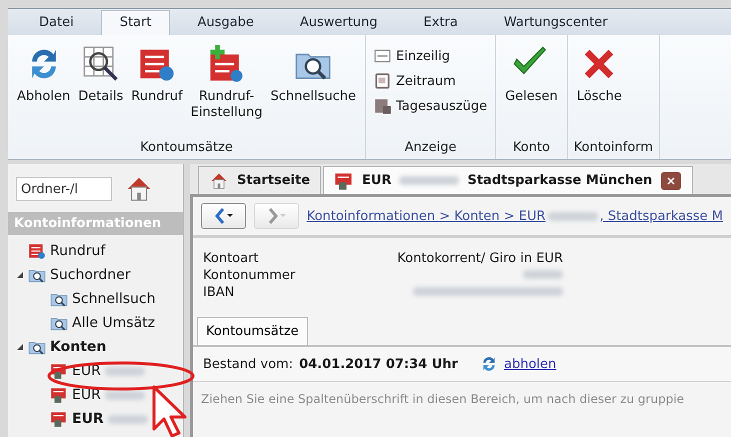  I want to click on ribbon-button: Details, so click(100, 75).